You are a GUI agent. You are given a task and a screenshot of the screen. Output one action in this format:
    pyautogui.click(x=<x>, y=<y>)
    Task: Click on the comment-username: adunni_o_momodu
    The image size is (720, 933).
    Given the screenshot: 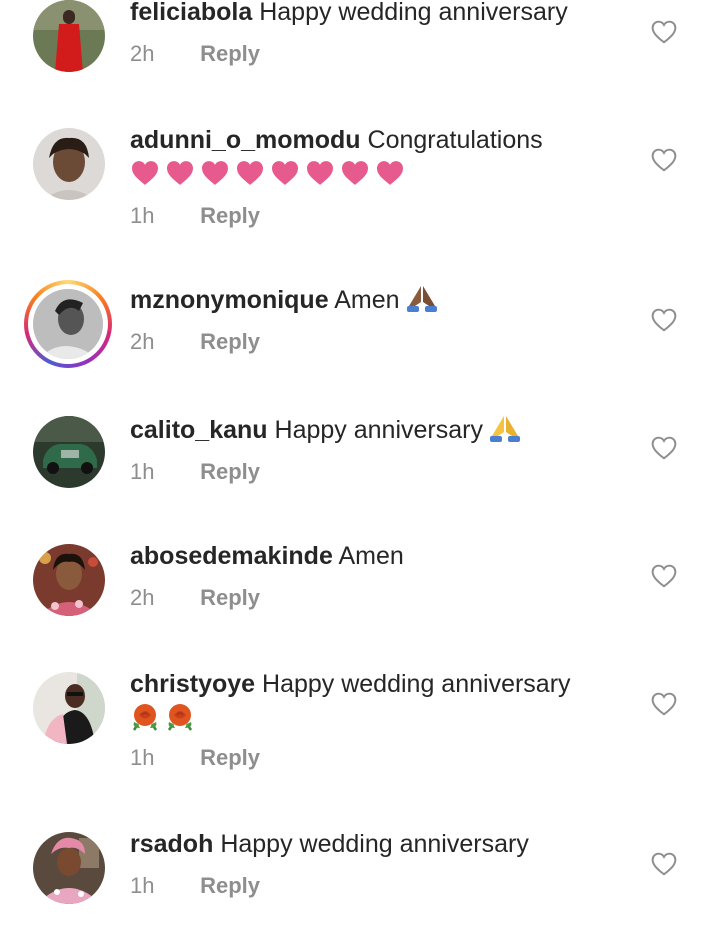 What is the action you would take?
    pyautogui.click(x=245, y=140)
    